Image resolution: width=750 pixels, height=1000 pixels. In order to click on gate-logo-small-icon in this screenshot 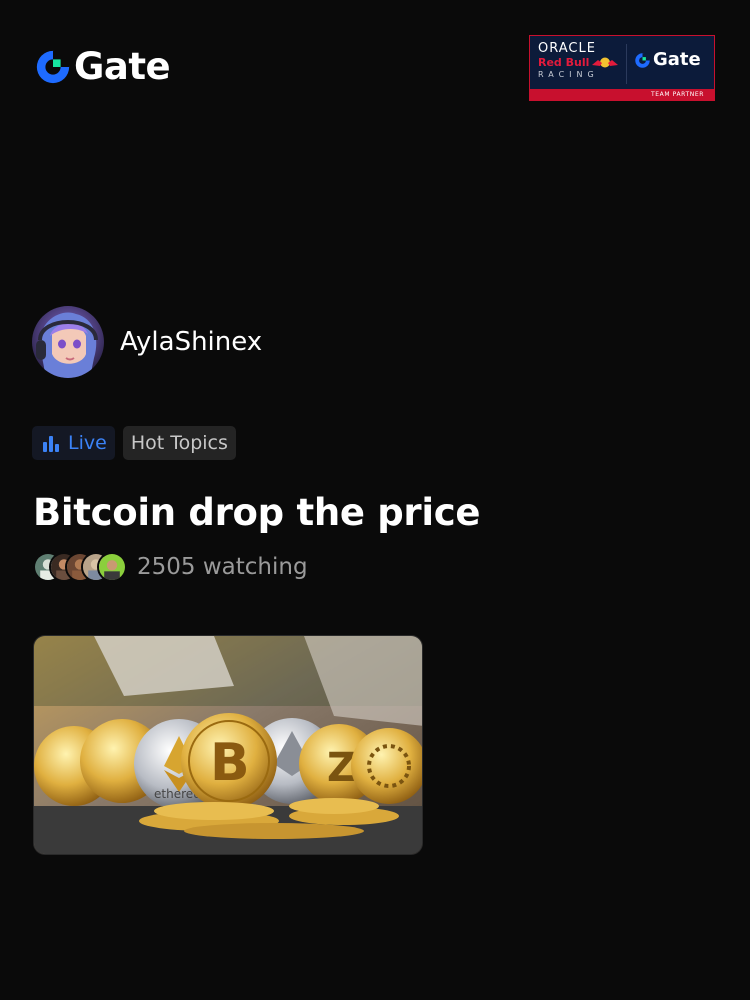, I will do `click(642, 60)`.